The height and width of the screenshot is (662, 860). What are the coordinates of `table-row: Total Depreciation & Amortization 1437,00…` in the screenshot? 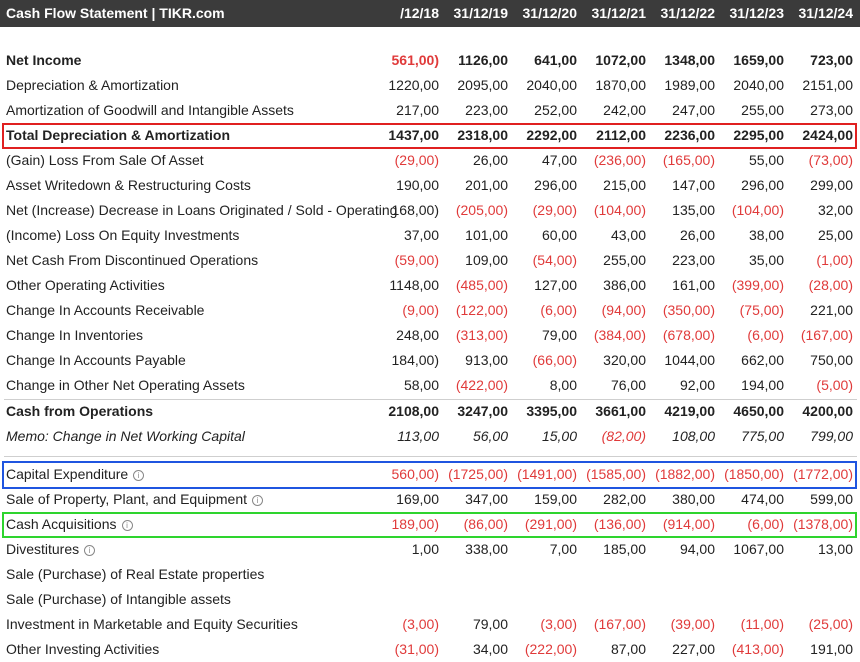 It's located at (430, 135).